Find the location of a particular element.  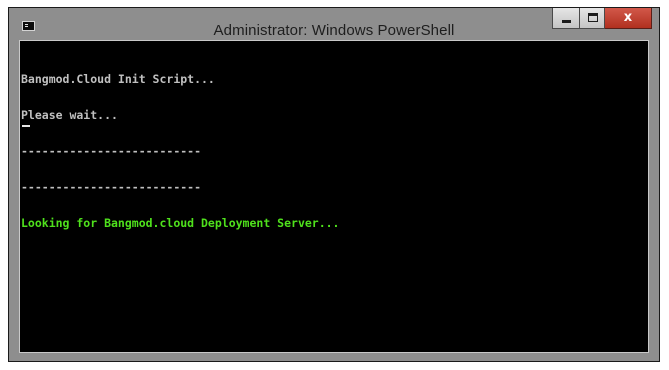

window-controls: x is located at coordinates (602, 18).